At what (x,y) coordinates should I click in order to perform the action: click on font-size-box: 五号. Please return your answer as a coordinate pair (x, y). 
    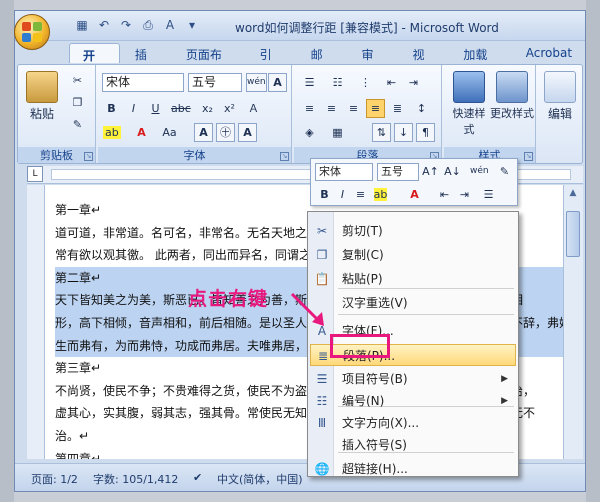
    Looking at the image, I should click on (215, 82).